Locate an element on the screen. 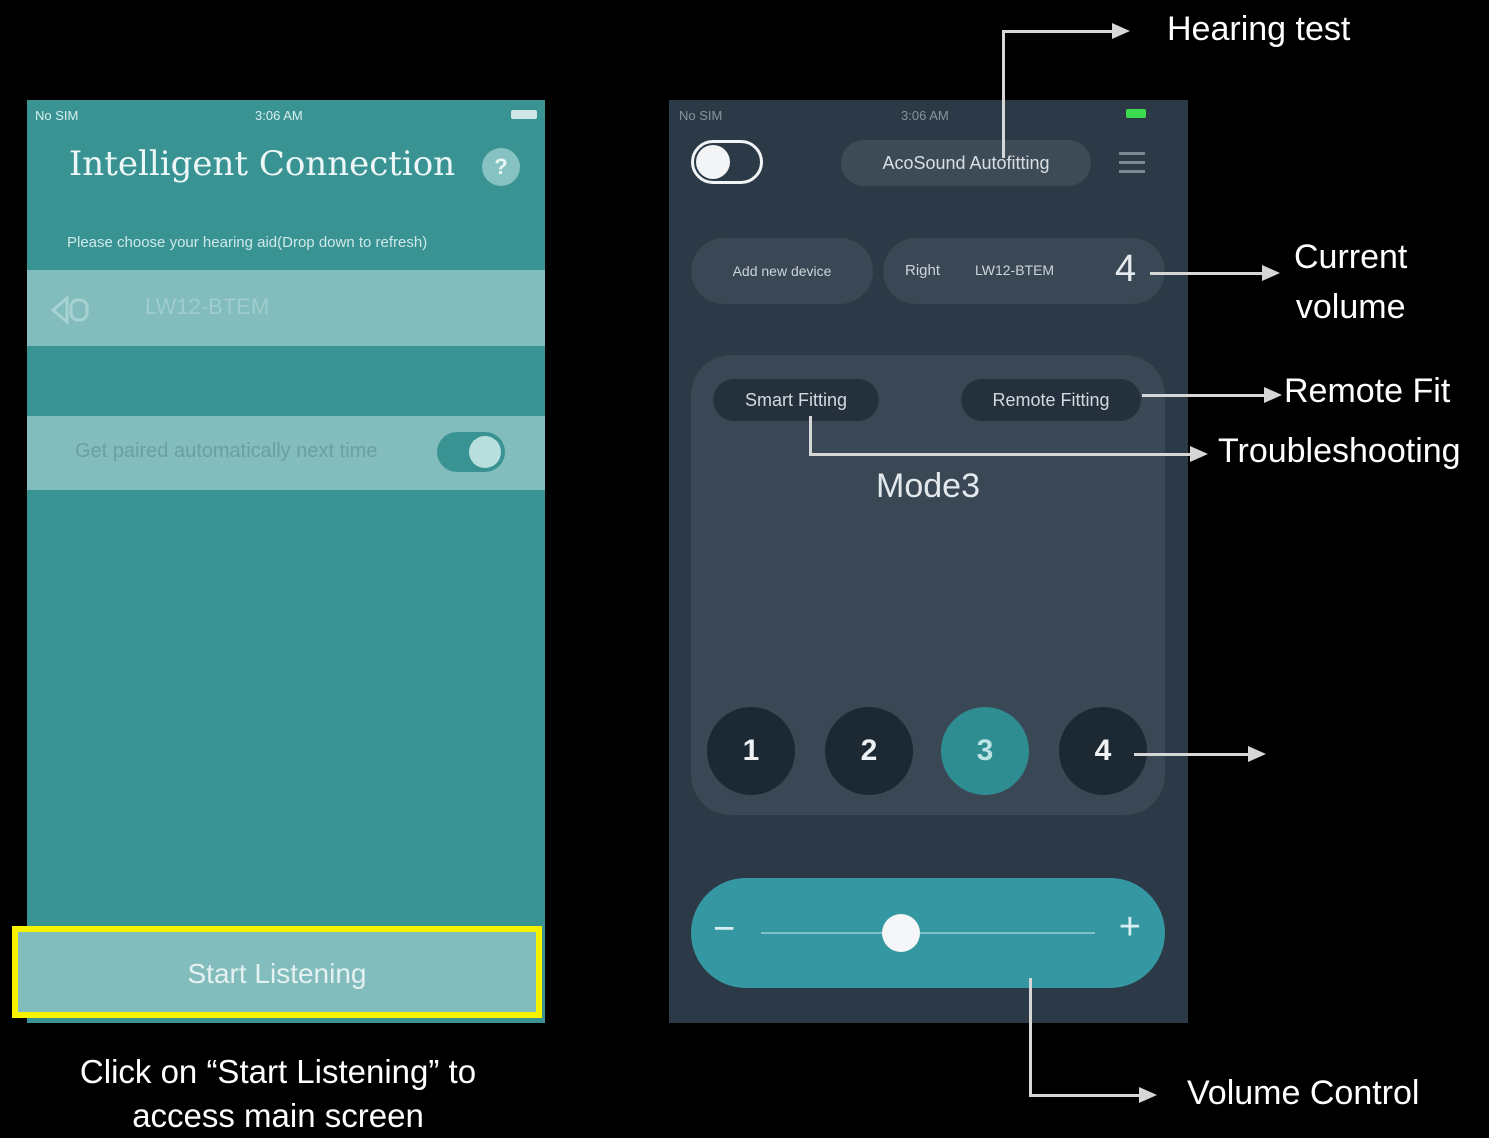 The height and width of the screenshot is (1138, 1489). mode-button-4: 4 is located at coordinates (1103, 751).